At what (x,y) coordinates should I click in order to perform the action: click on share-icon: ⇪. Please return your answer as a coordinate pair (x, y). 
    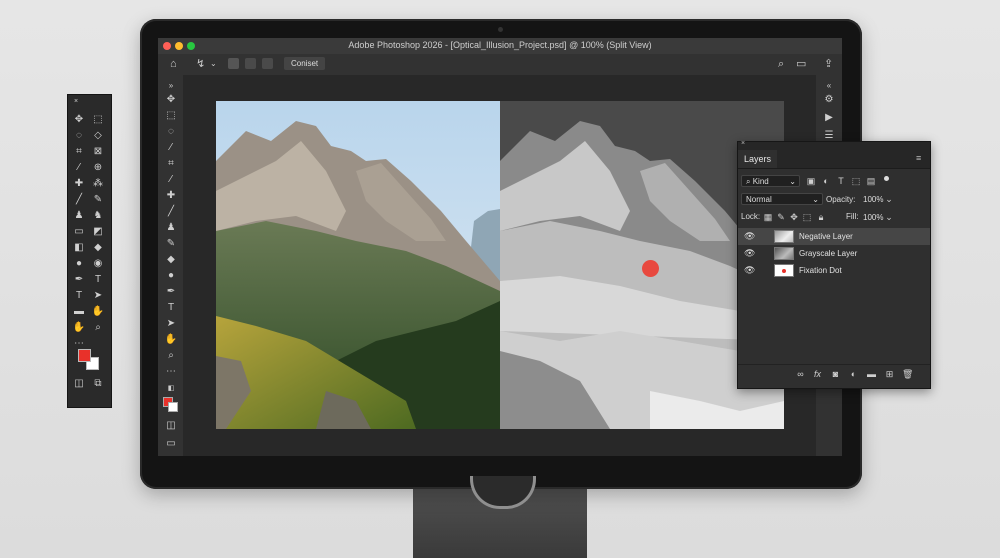
    Looking at the image, I should click on (828, 64).